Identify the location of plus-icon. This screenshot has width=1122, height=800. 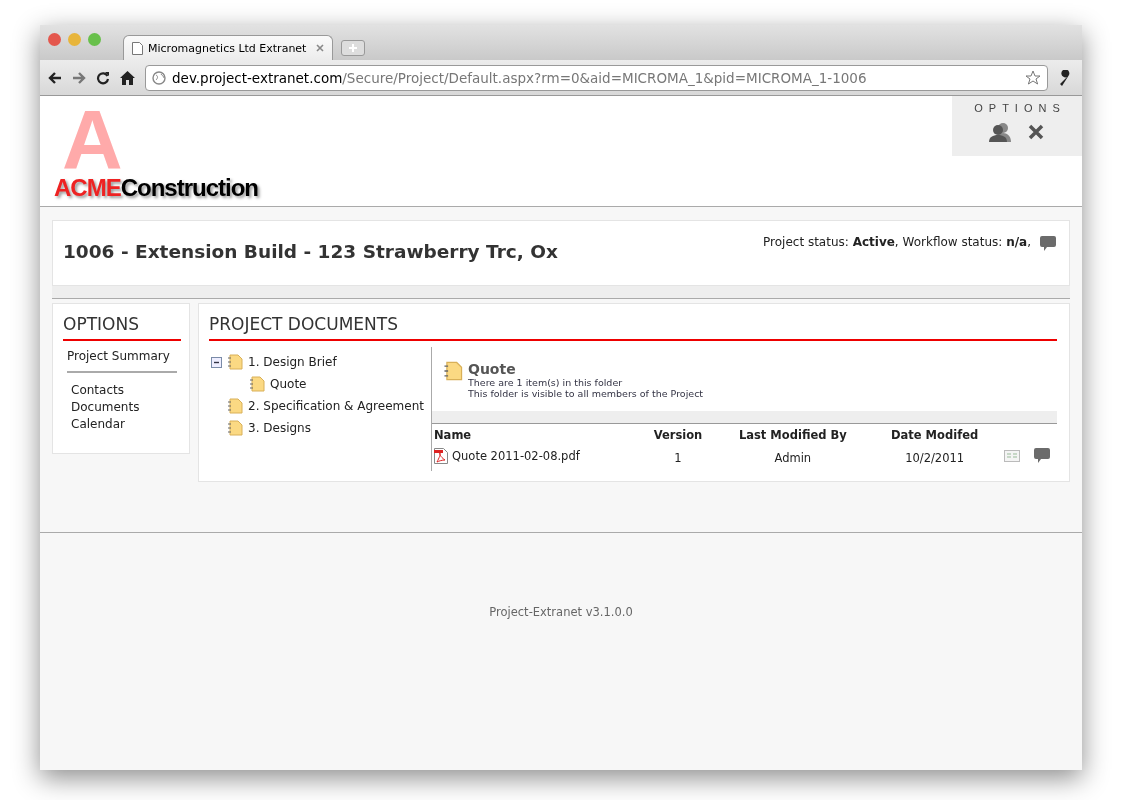
(353, 48).